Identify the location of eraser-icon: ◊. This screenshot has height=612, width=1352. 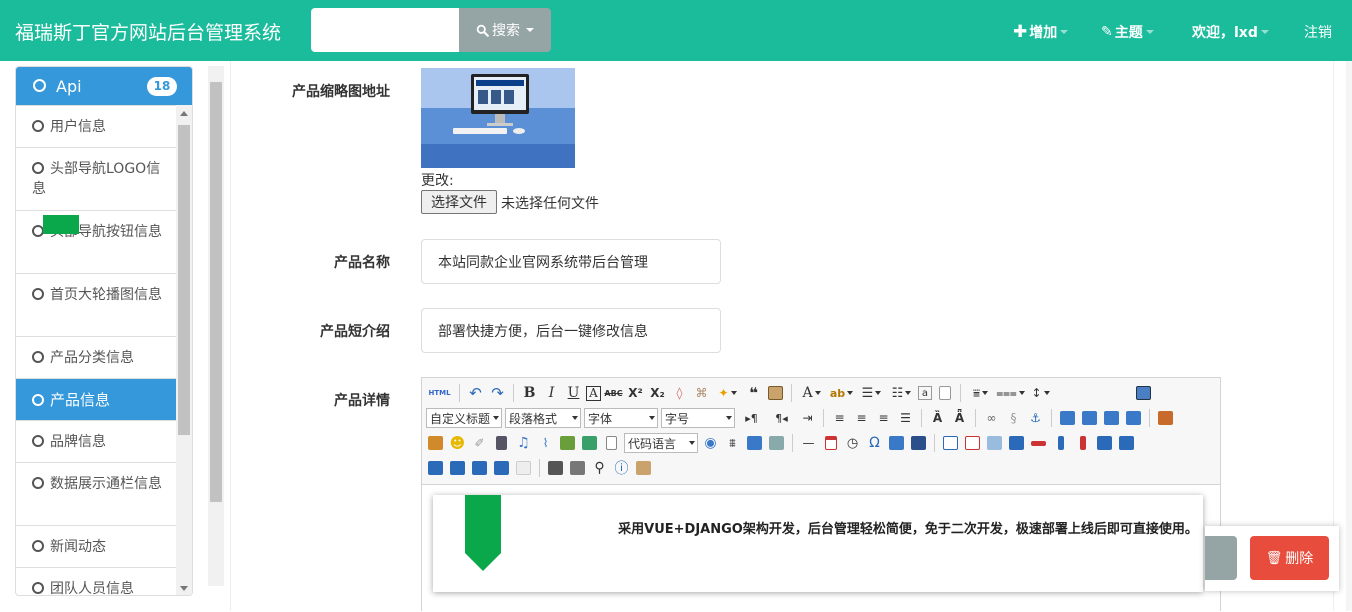
(679, 393).